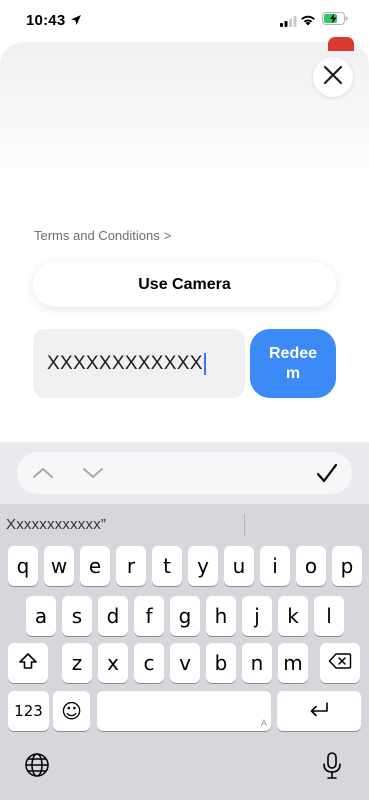 This screenshot has height=800, width=369. What do you see at coordinates (329, 616) in the screenshot?
I see `key-l: l` at bounding box center [329, 616].